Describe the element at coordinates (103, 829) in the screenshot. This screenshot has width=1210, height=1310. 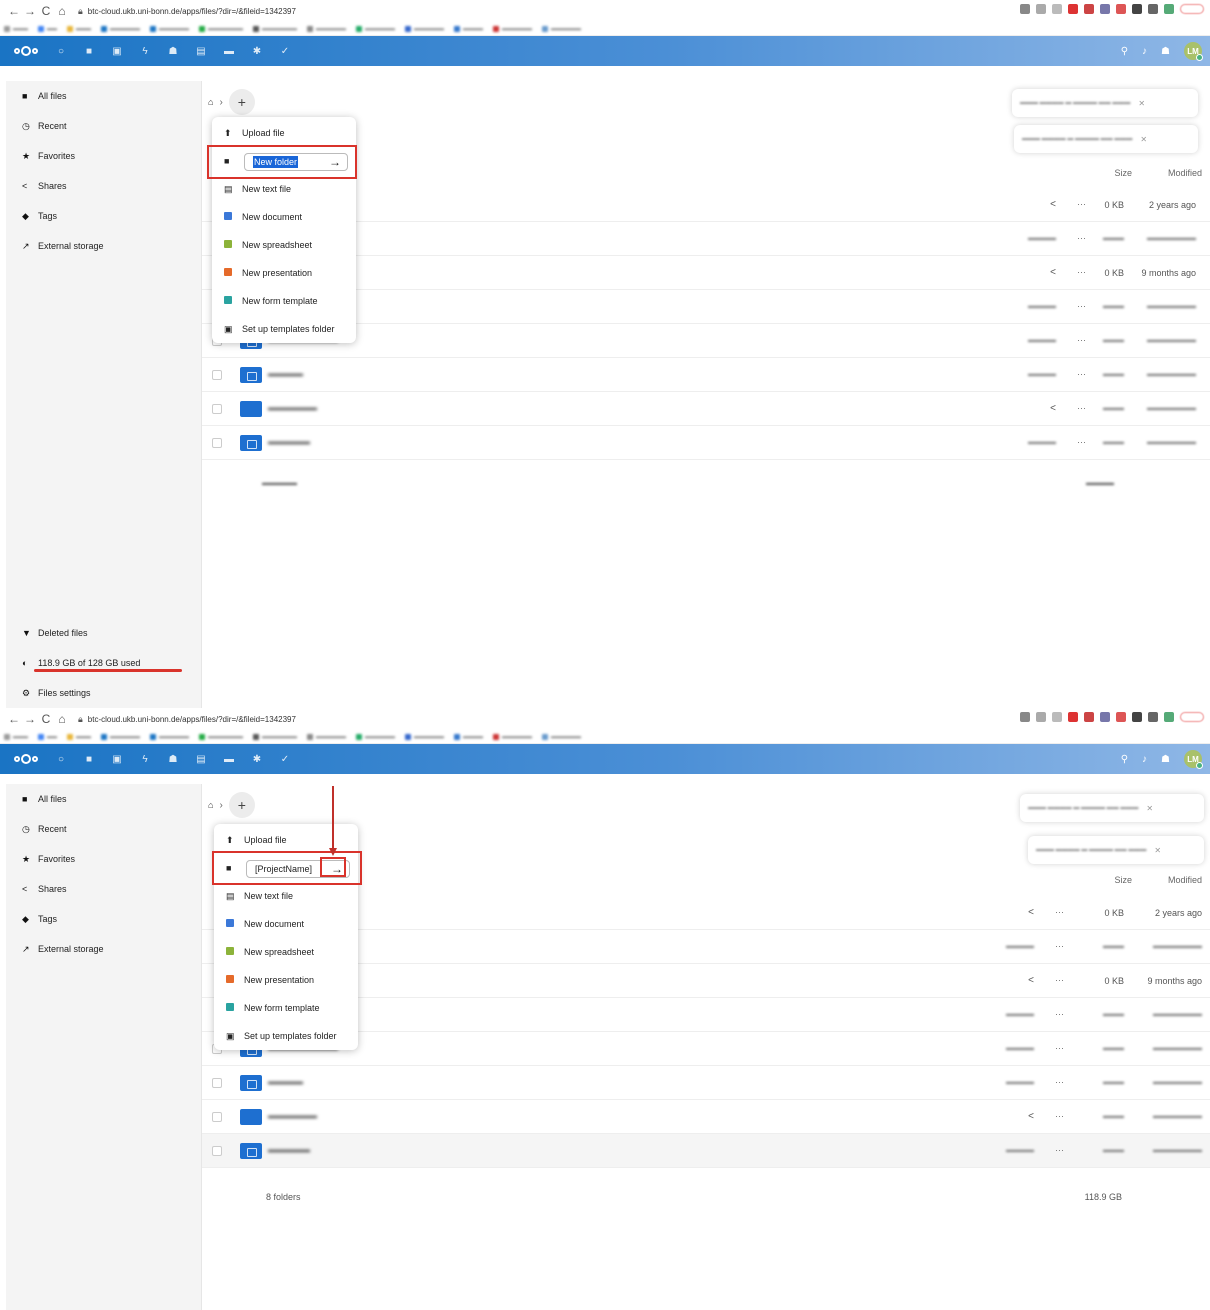
I see `sidebar-item-recent: ◷ Recent` at that location.